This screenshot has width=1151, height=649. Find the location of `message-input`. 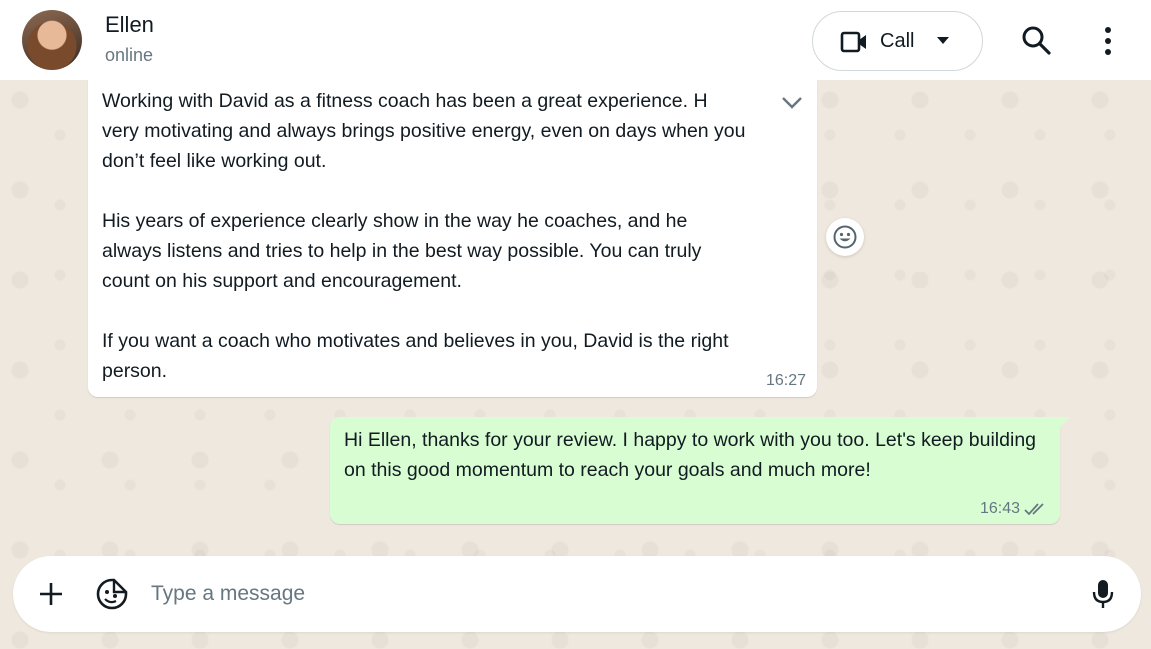

message-input is located at coordinates (601, 594).